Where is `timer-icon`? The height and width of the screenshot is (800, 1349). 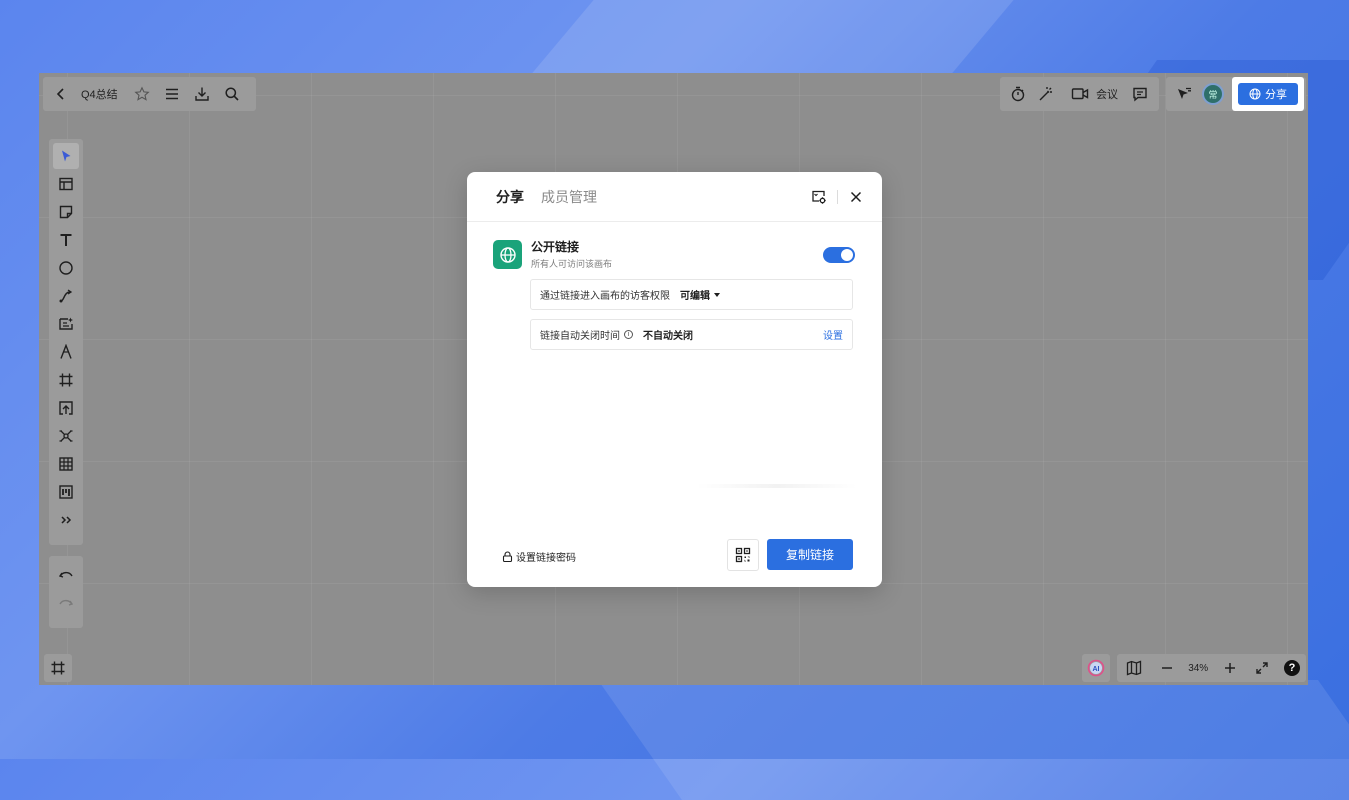 timer-icon is located at coordinates (1018, 94).